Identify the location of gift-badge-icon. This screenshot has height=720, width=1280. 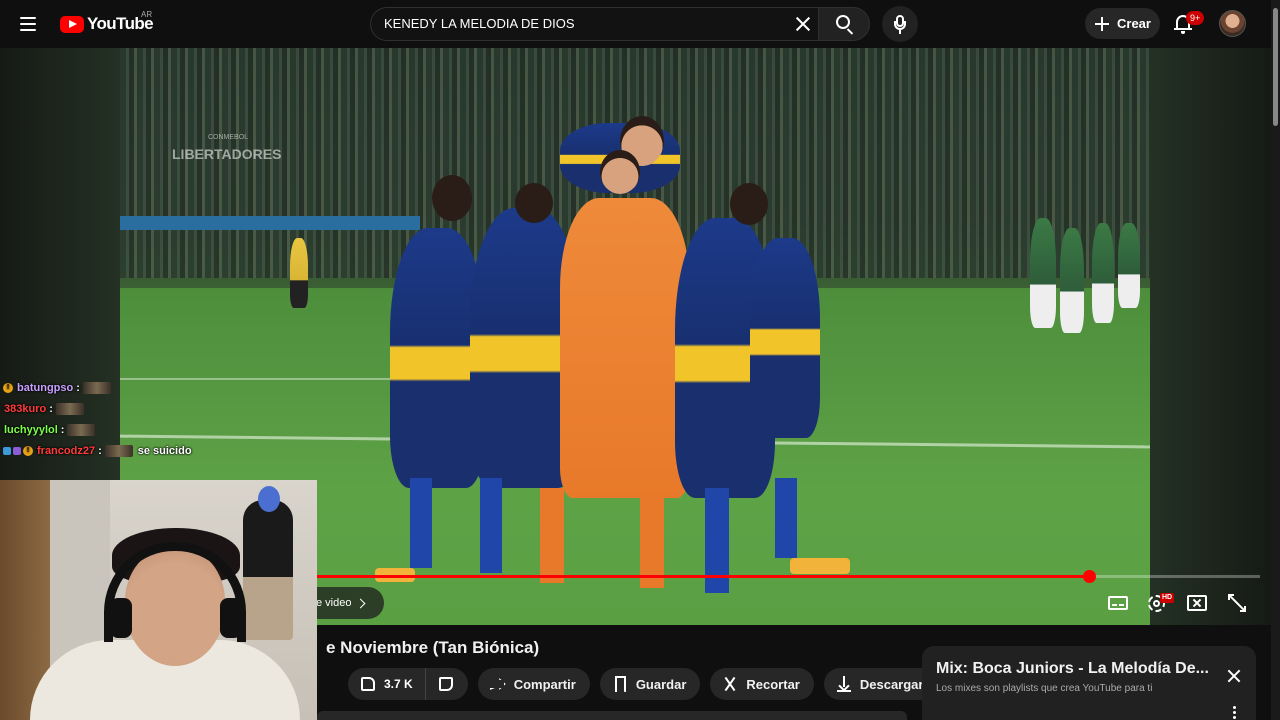
(17, 450).